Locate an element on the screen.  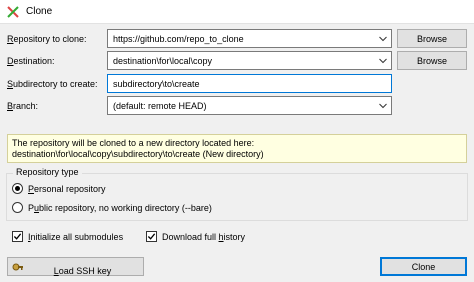
window-title: Clone is located at coordinates (39, 11).